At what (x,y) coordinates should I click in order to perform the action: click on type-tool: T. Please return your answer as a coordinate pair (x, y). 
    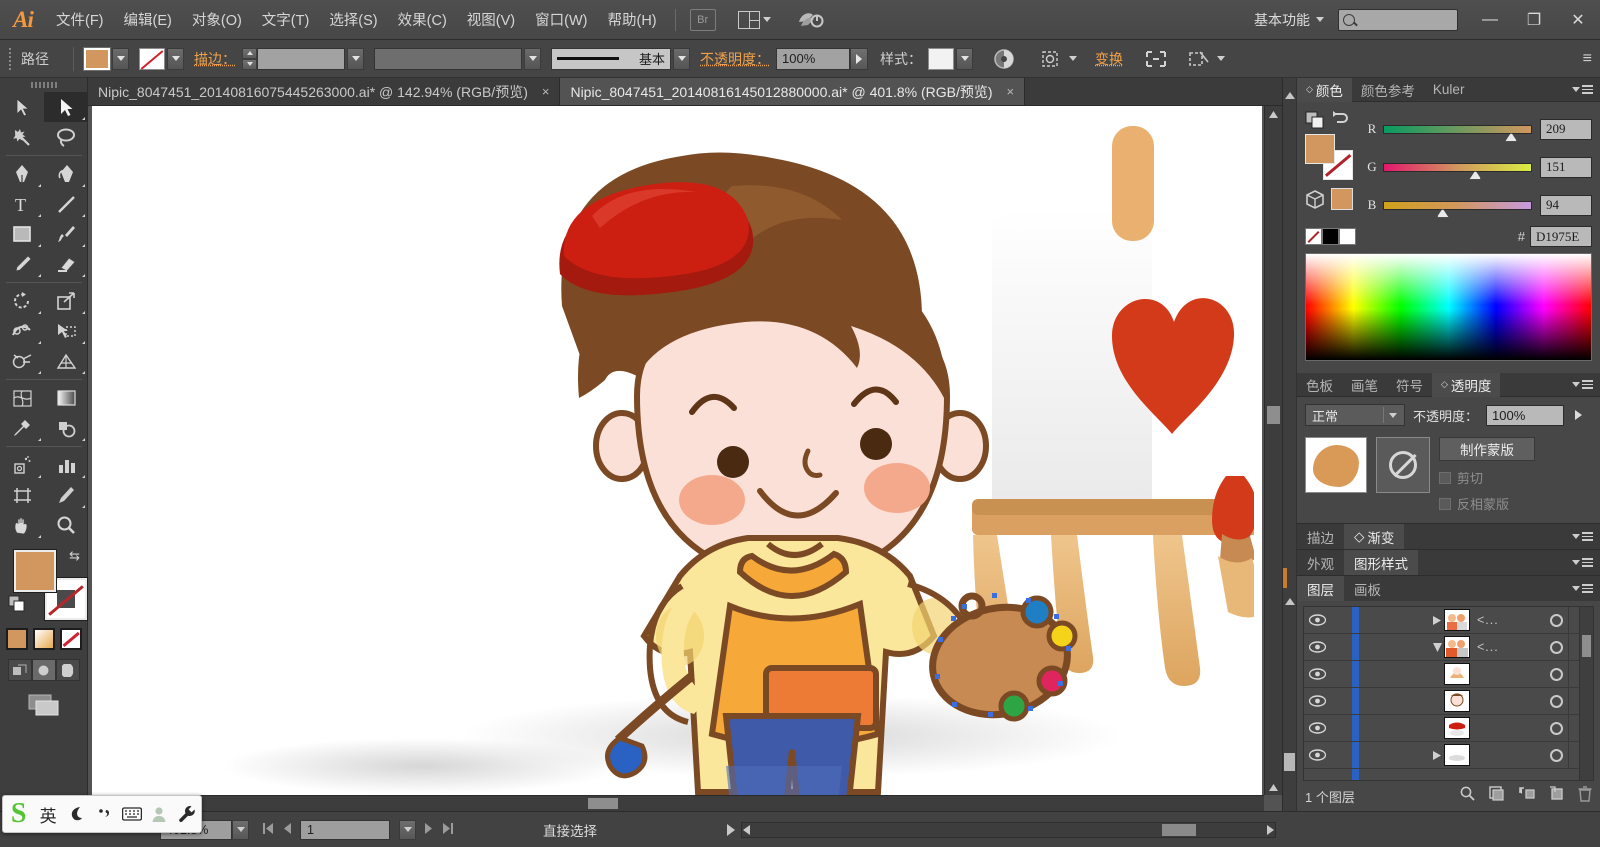
    Looking at the image, I should click on (22, 204).